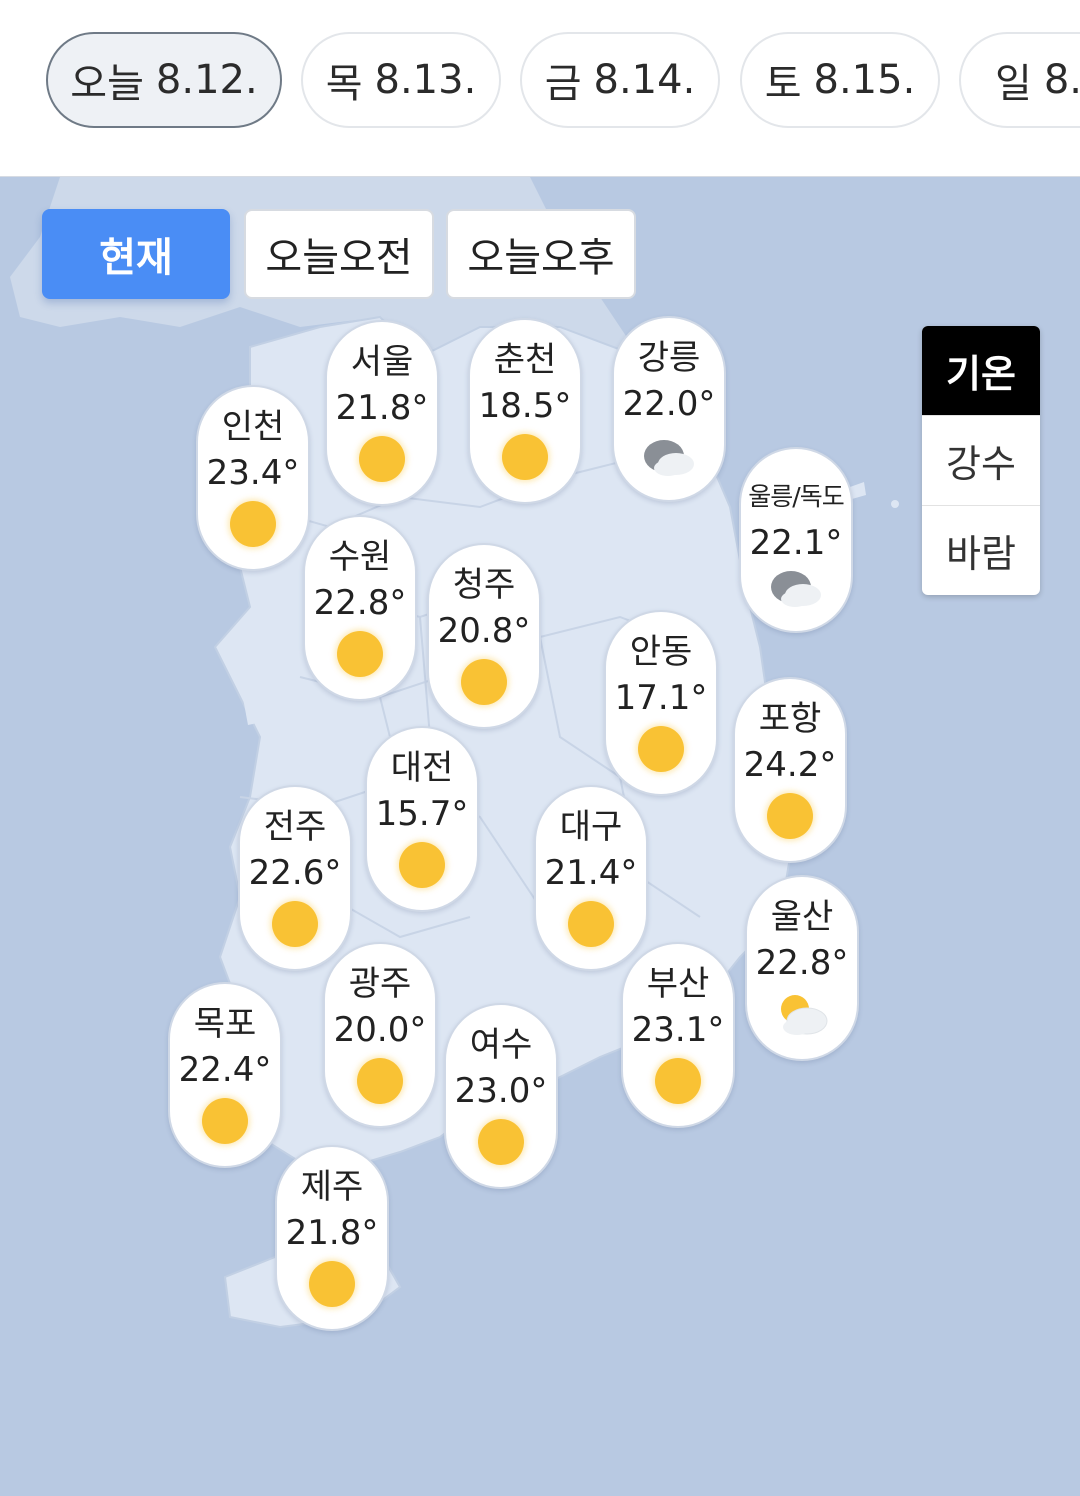 The image size is (1080, 1496). What do you see at coordinates (380, 984) in the screenshot?
I see `city-name: 광주` at bounding box center [380, 984].